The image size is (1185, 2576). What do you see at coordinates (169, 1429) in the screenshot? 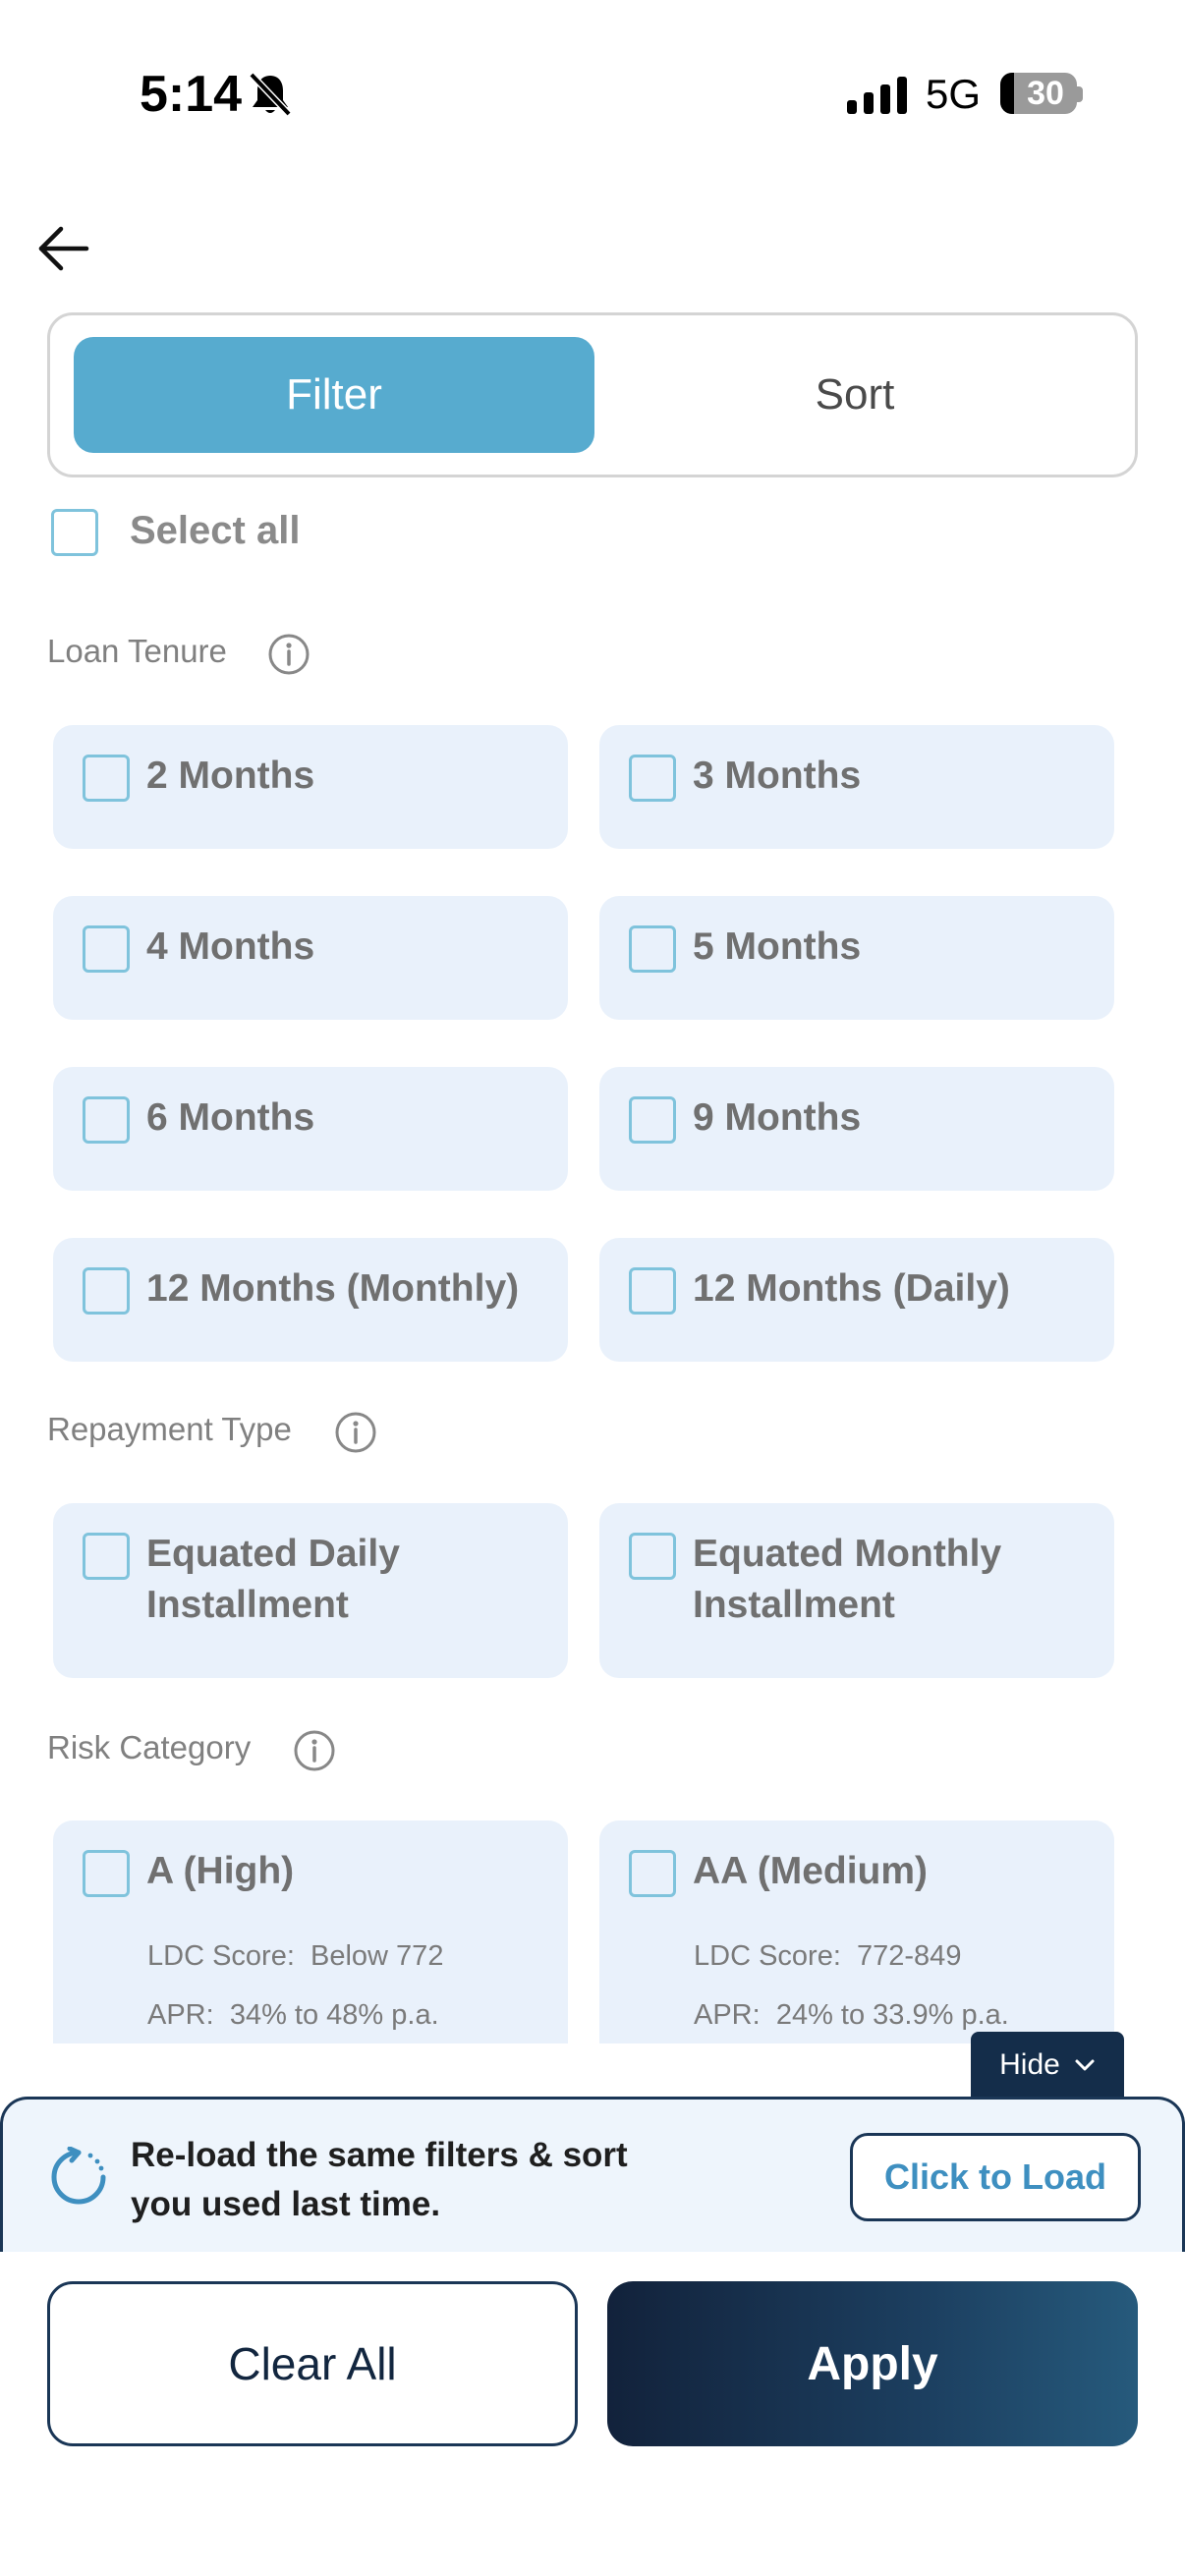
I see `repayment-type-title: Repayment Type` at bounding box center [169, 1429].